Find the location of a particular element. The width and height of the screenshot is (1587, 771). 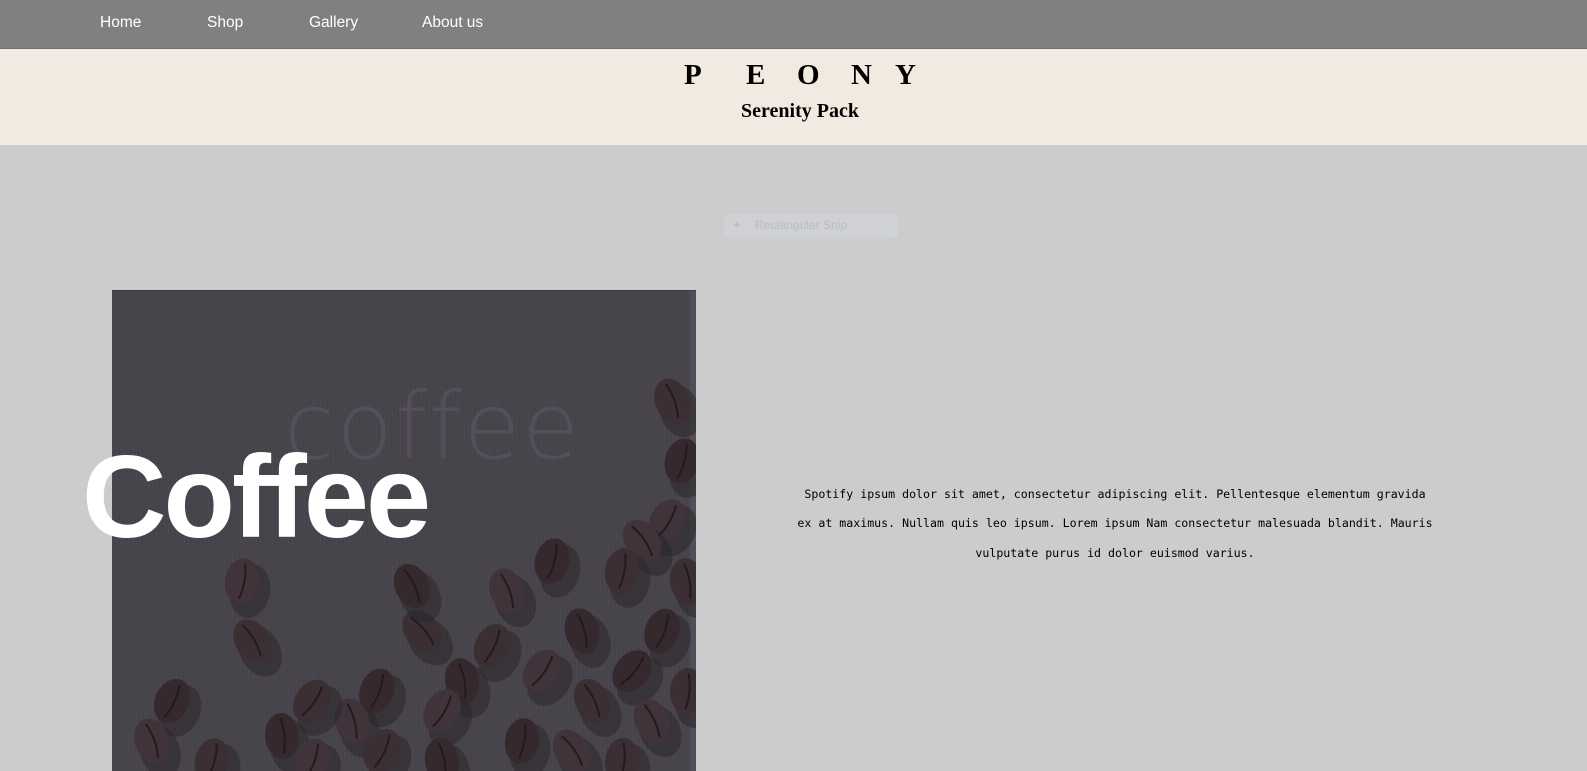

nav-home-link: Home is located at coordinates (120, 23).